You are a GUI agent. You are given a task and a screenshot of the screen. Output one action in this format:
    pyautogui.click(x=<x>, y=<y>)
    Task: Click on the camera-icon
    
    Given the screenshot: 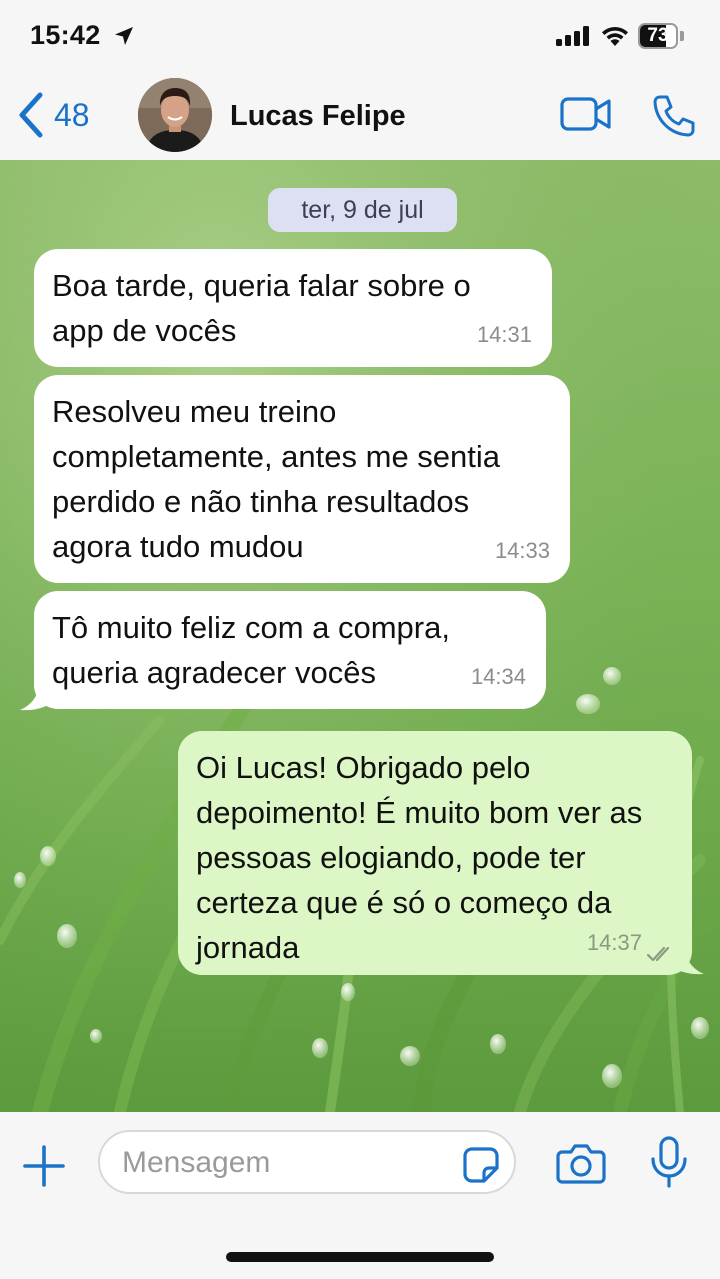 What is the action you would take?
    pyautogui.click(x=581, y=1163)
    